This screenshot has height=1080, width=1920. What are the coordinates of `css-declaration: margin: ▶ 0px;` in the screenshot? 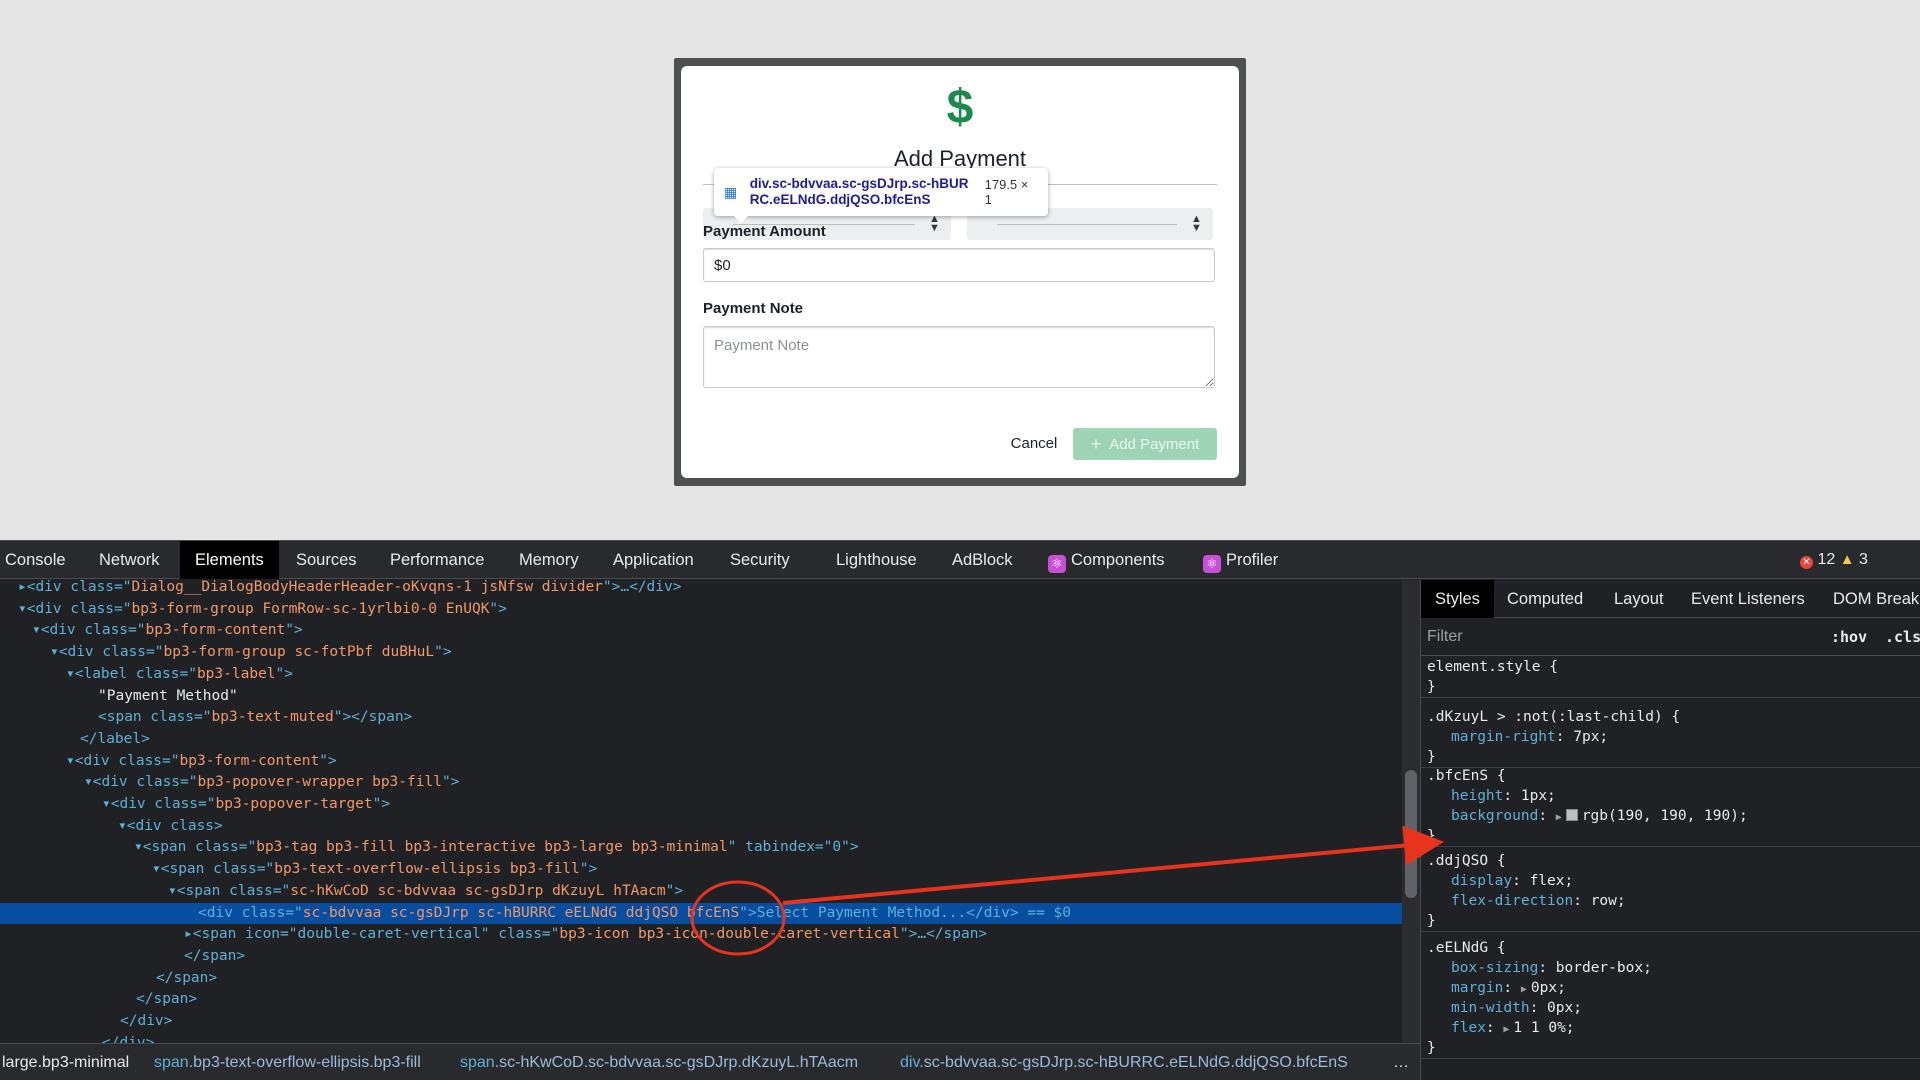 It's located at (1670, 988).